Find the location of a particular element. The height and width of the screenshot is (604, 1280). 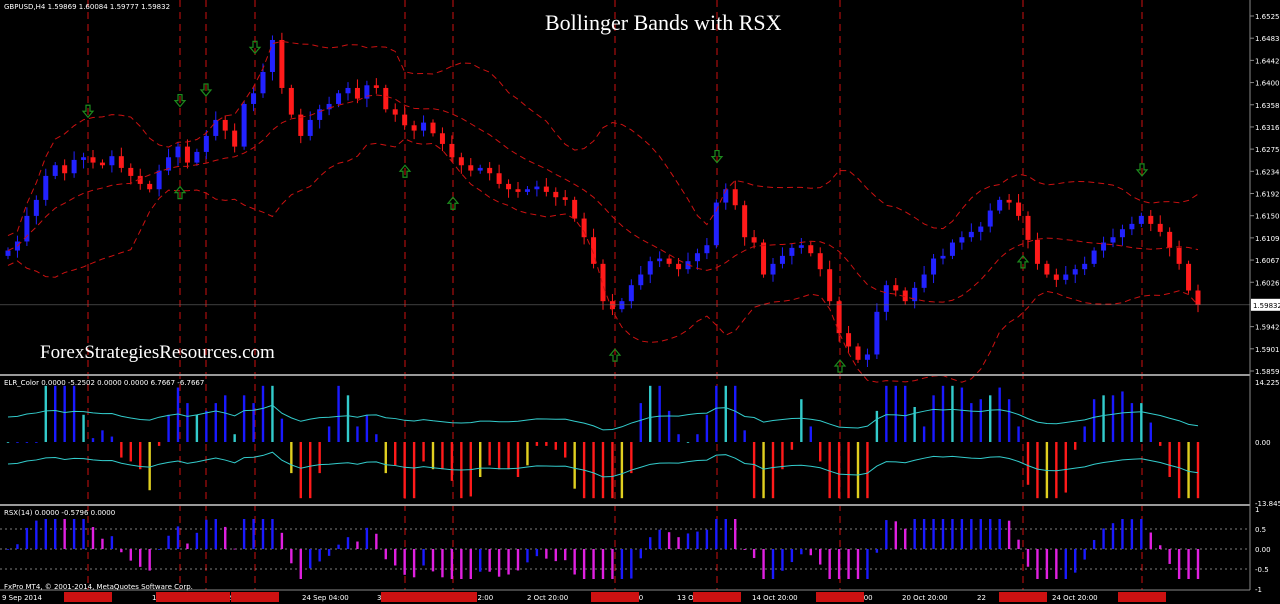

rsx-tick-label: 0.5 is located at coordinates (1260, 530).